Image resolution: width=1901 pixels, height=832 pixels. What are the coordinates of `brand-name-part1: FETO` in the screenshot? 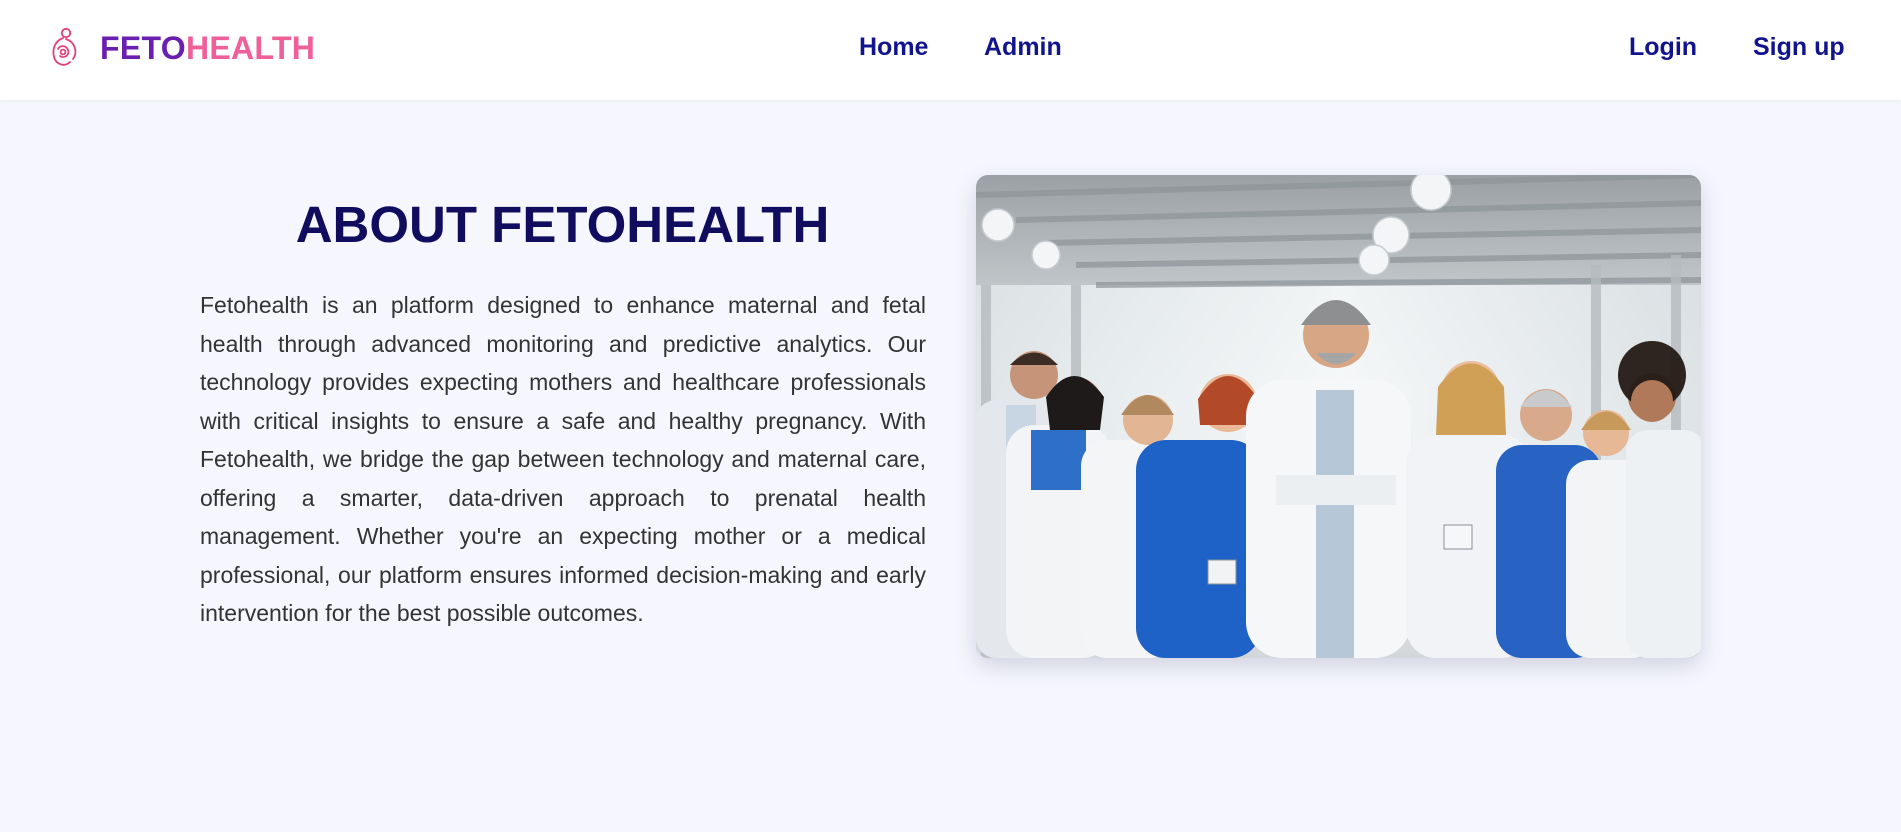 It's located at (143, 48).